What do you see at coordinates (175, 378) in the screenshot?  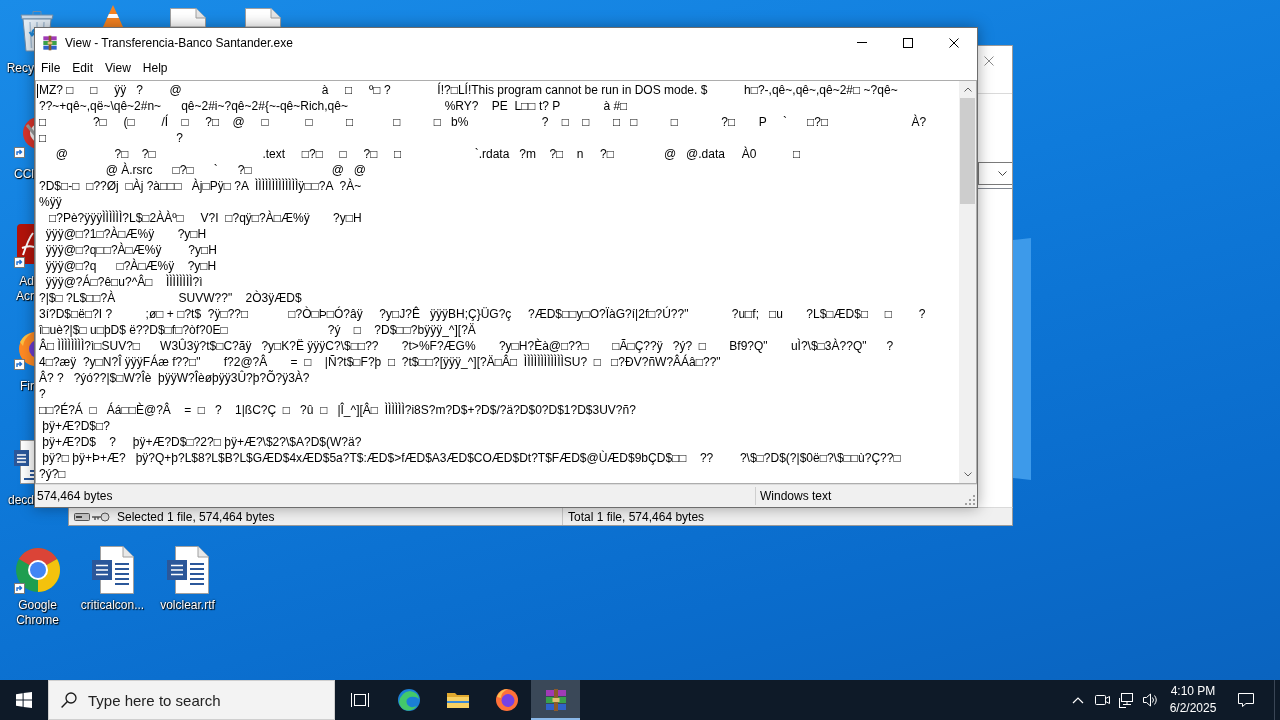 I see `text-line: Â? ? ?ýó??|$□W?Îè þÿÿW?Îèøþÿÿ3Û?þ?Õ?ÿ3À?` at bounding box center [175, 378].